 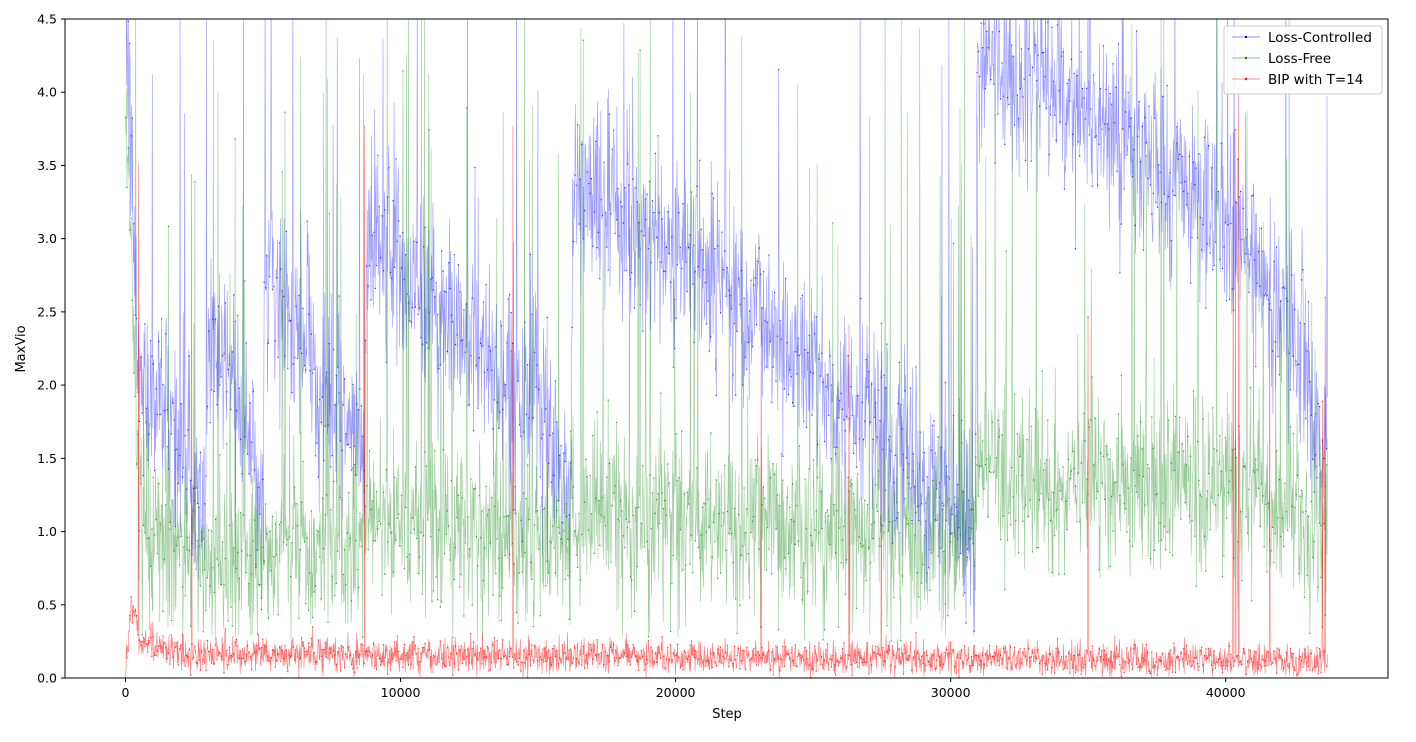 What do you see at coordinates (47, 678) in the screenshot?
I see `y-tick-label: 0.0` at bounding box center [47, 678].